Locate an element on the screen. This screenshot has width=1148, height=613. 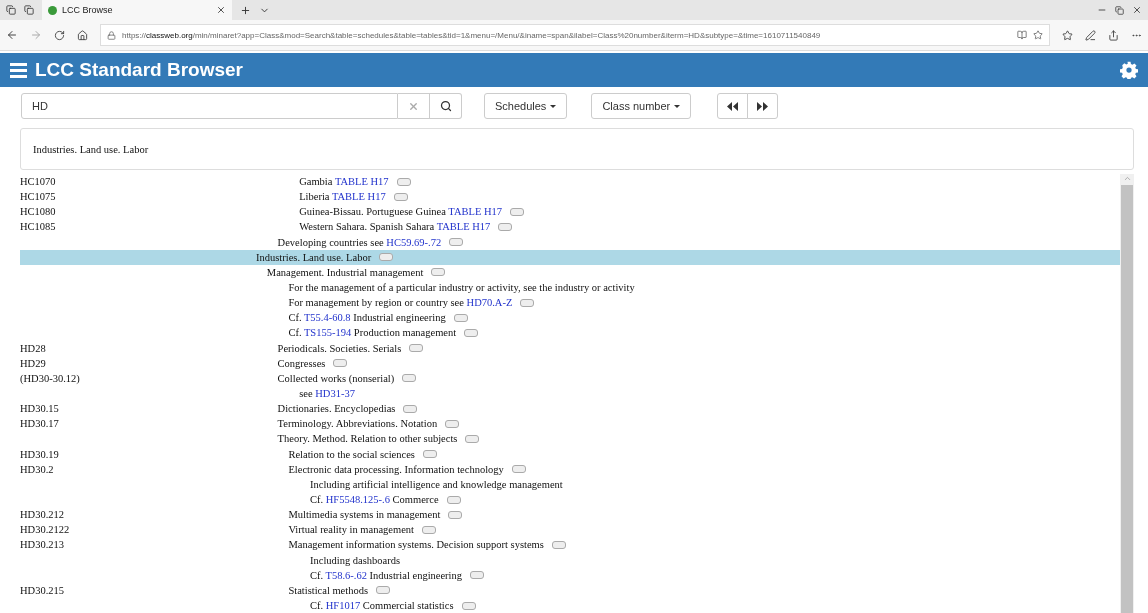
menu-icon is located at coordinates (18, 70).